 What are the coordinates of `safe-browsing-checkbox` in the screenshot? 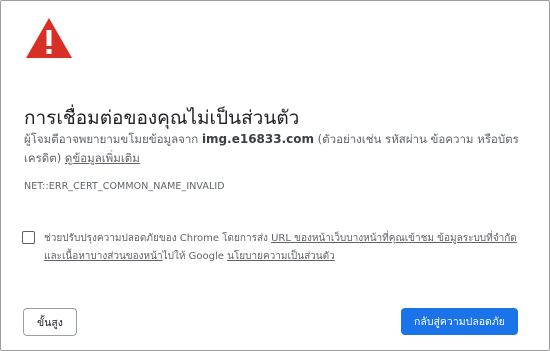 It's located at (28, 237).